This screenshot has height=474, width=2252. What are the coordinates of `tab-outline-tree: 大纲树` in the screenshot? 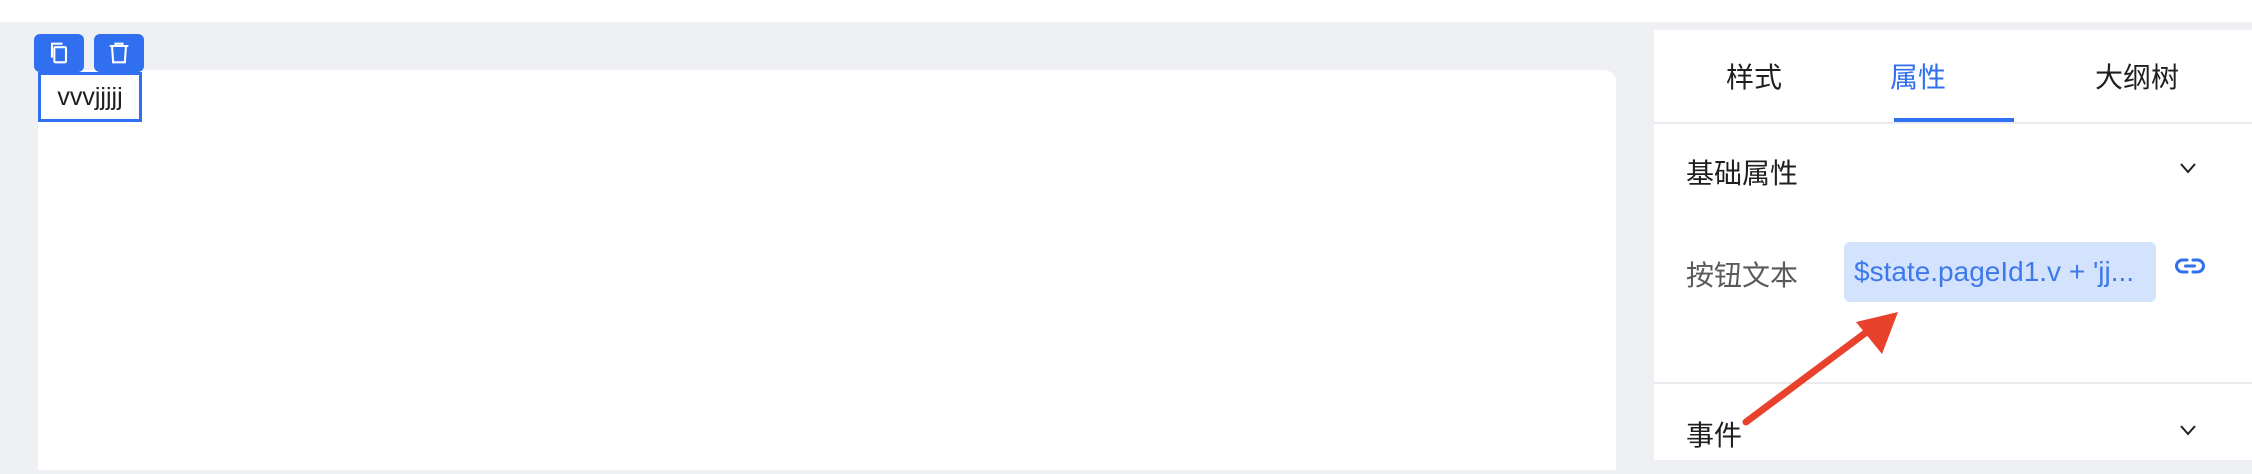 It's located at (2137, 76).